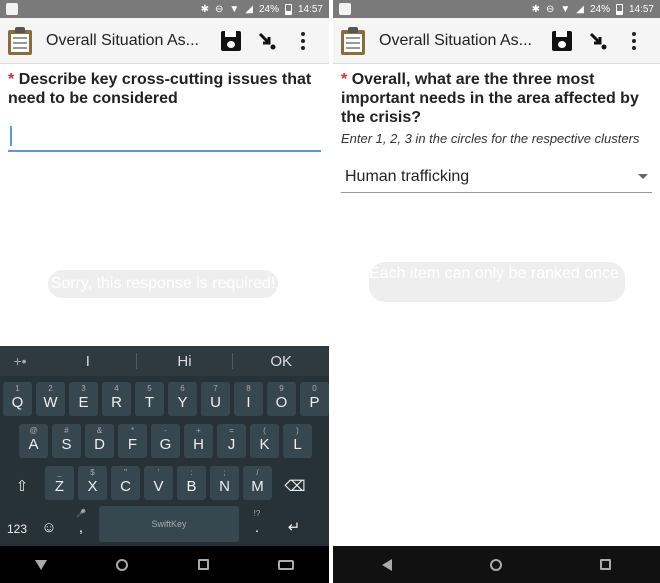  I want to click on text-cursor, so click(11, 136).